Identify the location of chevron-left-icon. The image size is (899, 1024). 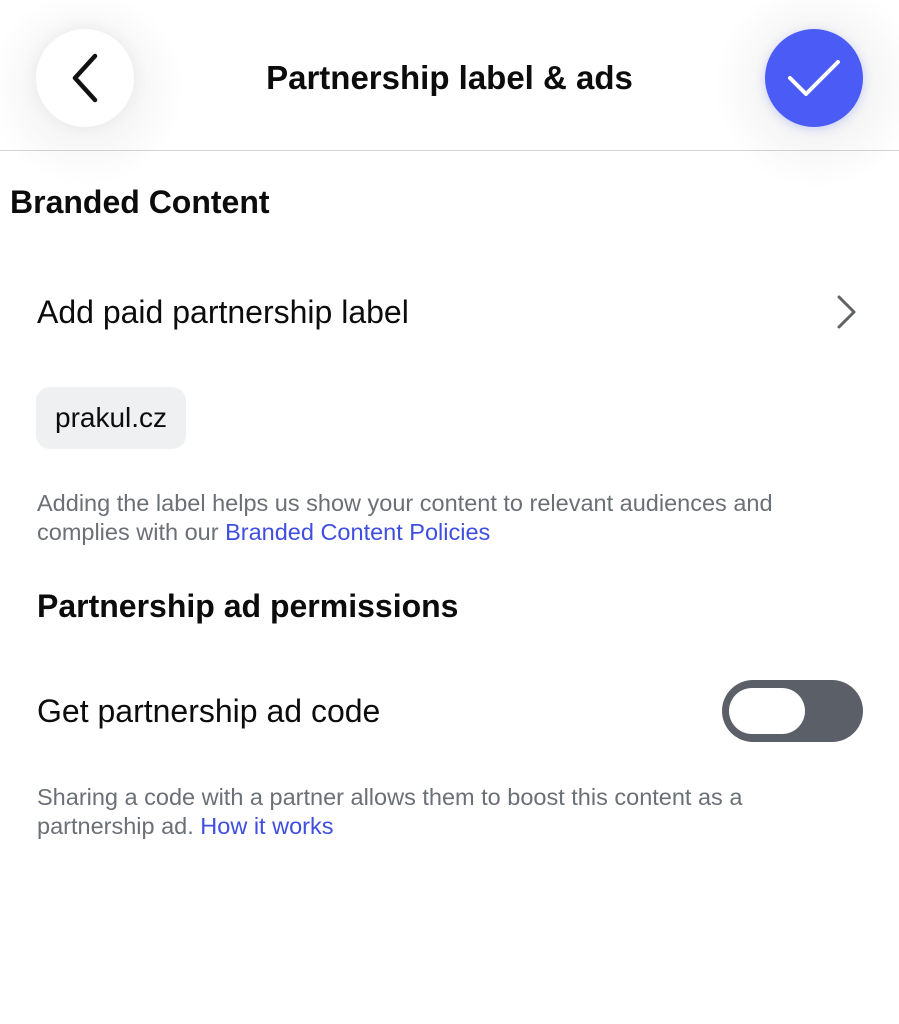
(85, 78).